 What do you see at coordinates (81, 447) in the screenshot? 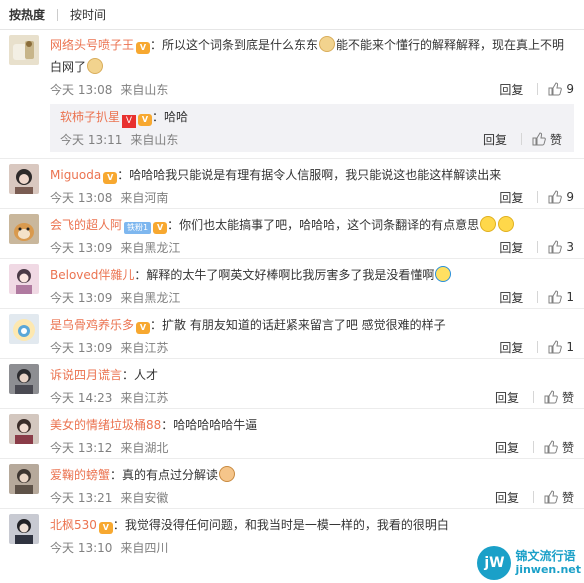
I see `comment-time: 今天 13:12` at bounding box center [81, 447].